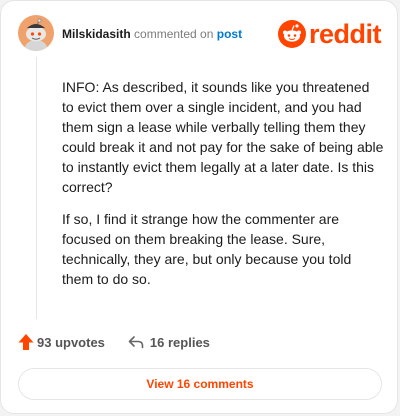 This screenshot has width=400, height=416. What do you see at coordinates (229, 34) in the screenshot?
I see `post-link: post` at bounding box center [229, 34].